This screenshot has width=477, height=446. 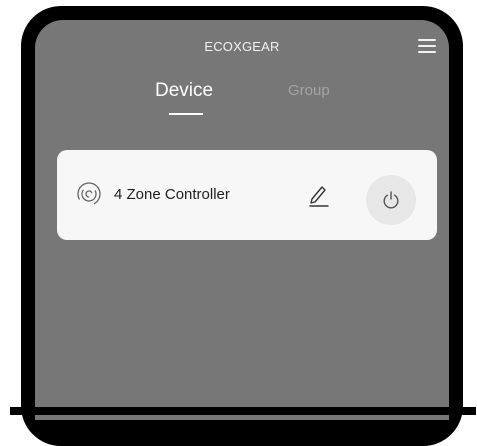 I want to click on app-title: ECOXGEAR, so click(x=242, y=46).